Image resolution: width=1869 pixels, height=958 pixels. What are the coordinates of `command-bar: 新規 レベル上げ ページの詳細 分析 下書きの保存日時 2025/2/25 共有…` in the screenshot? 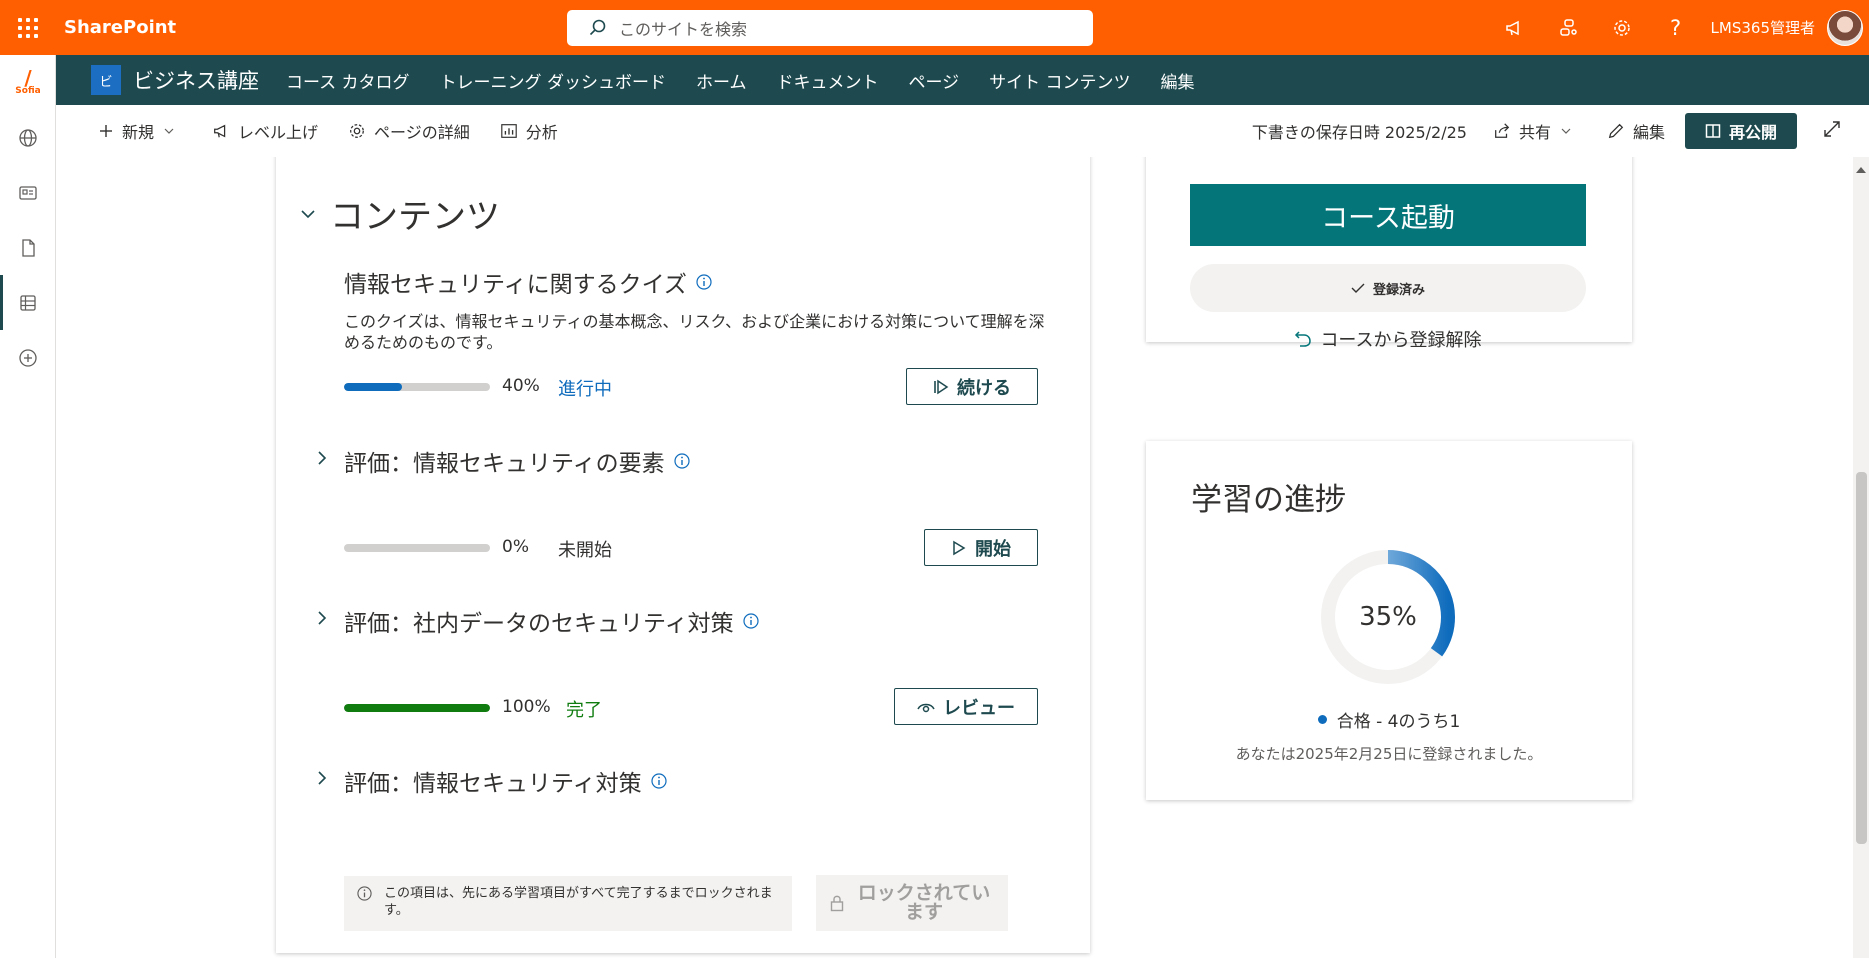 It's located at (962, 131).